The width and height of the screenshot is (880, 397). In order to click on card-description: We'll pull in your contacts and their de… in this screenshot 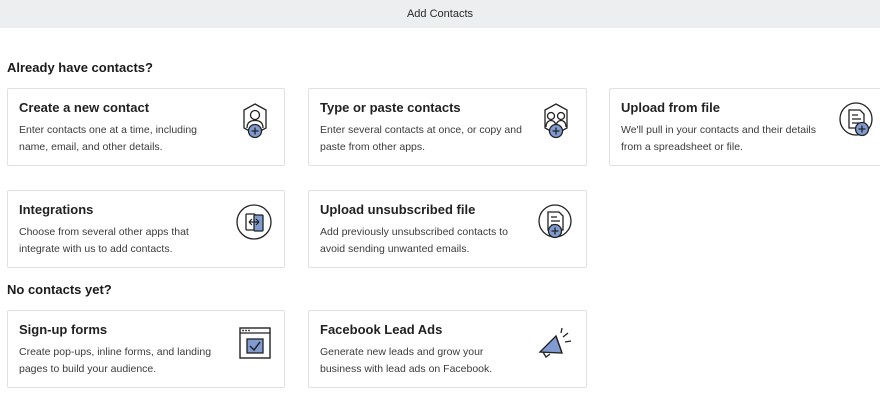, I will do `click(718, 138)`.